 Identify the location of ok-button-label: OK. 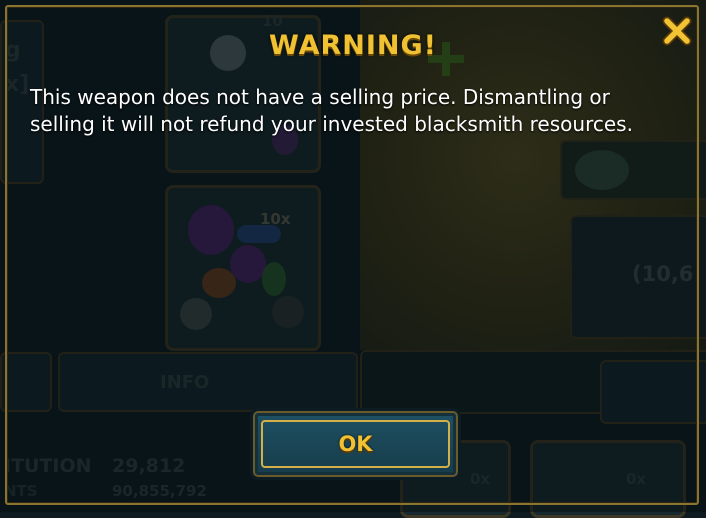
(355, 444).